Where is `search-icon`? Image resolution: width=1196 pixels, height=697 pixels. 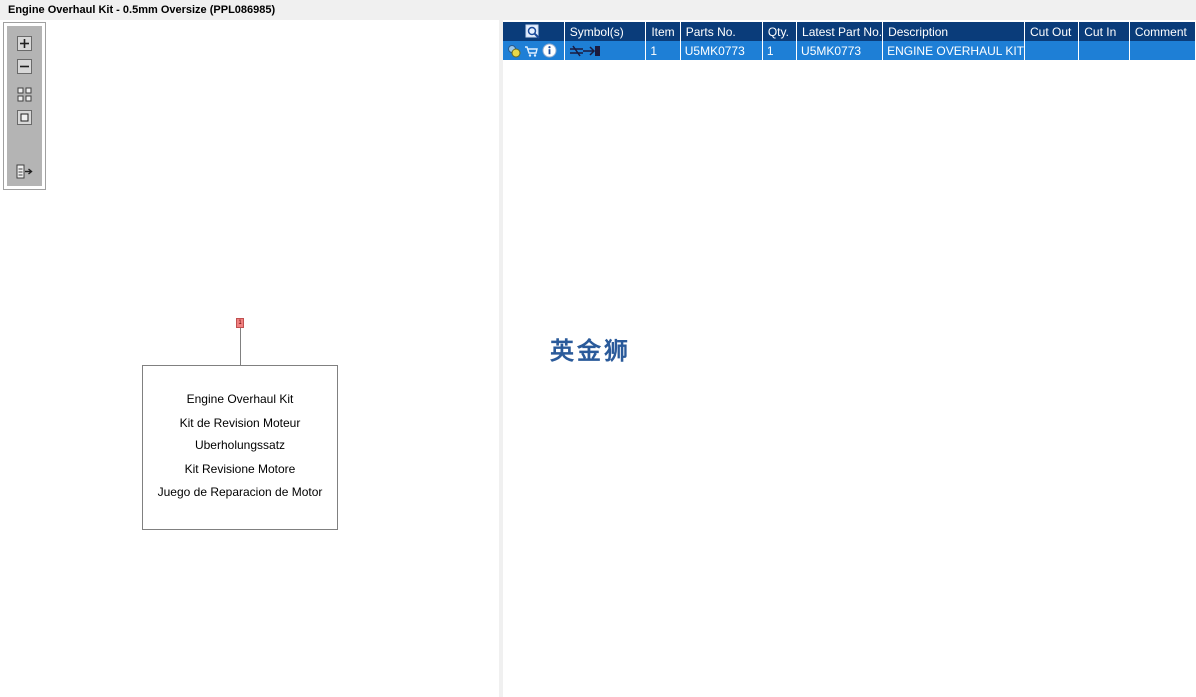 search-icon is located at coordinates (533, 31).